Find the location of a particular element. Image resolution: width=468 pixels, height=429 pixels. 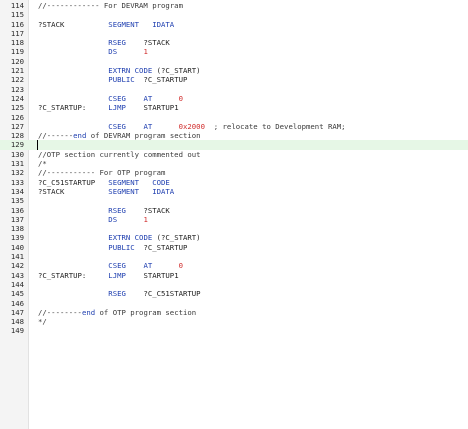

code-line: 120 is located at coordinates (234, 61).